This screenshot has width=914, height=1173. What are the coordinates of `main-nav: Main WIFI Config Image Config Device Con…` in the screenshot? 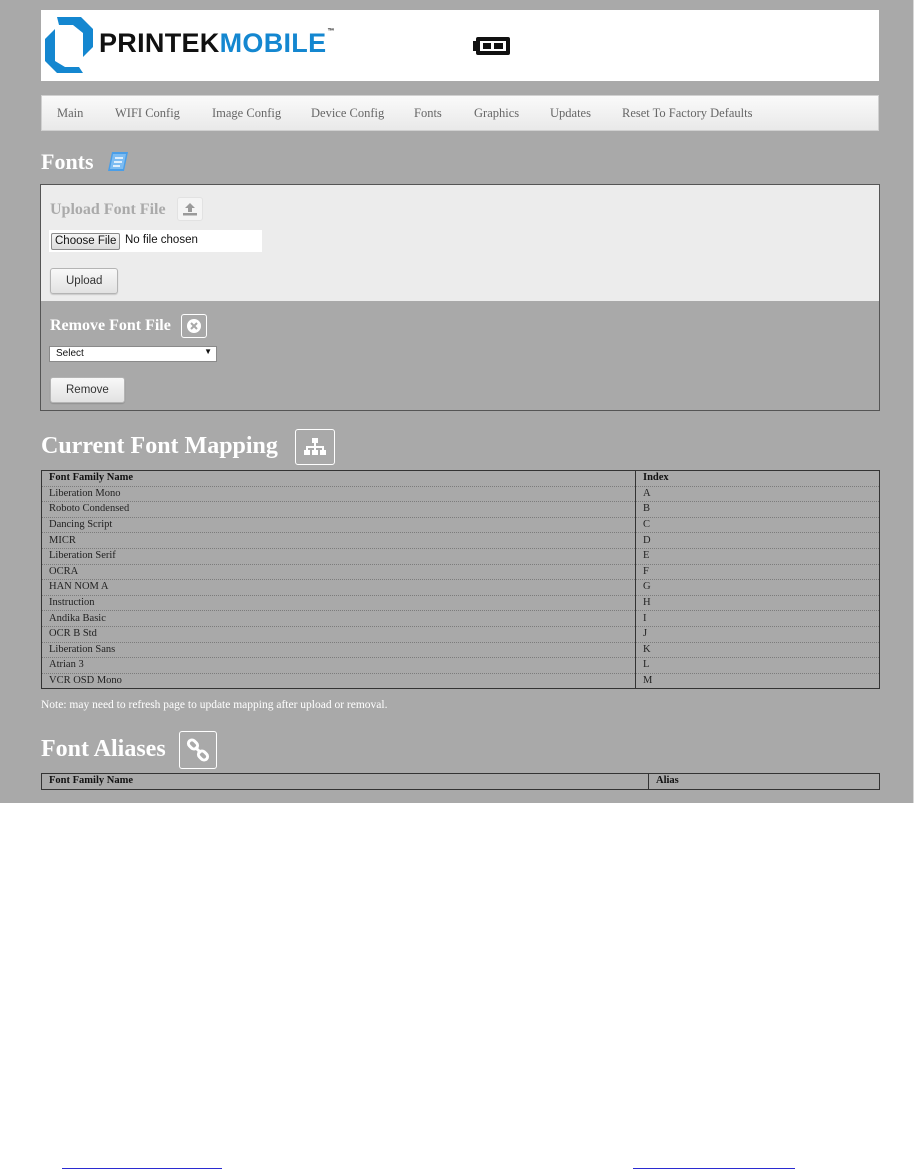 It's located at (460, 113).